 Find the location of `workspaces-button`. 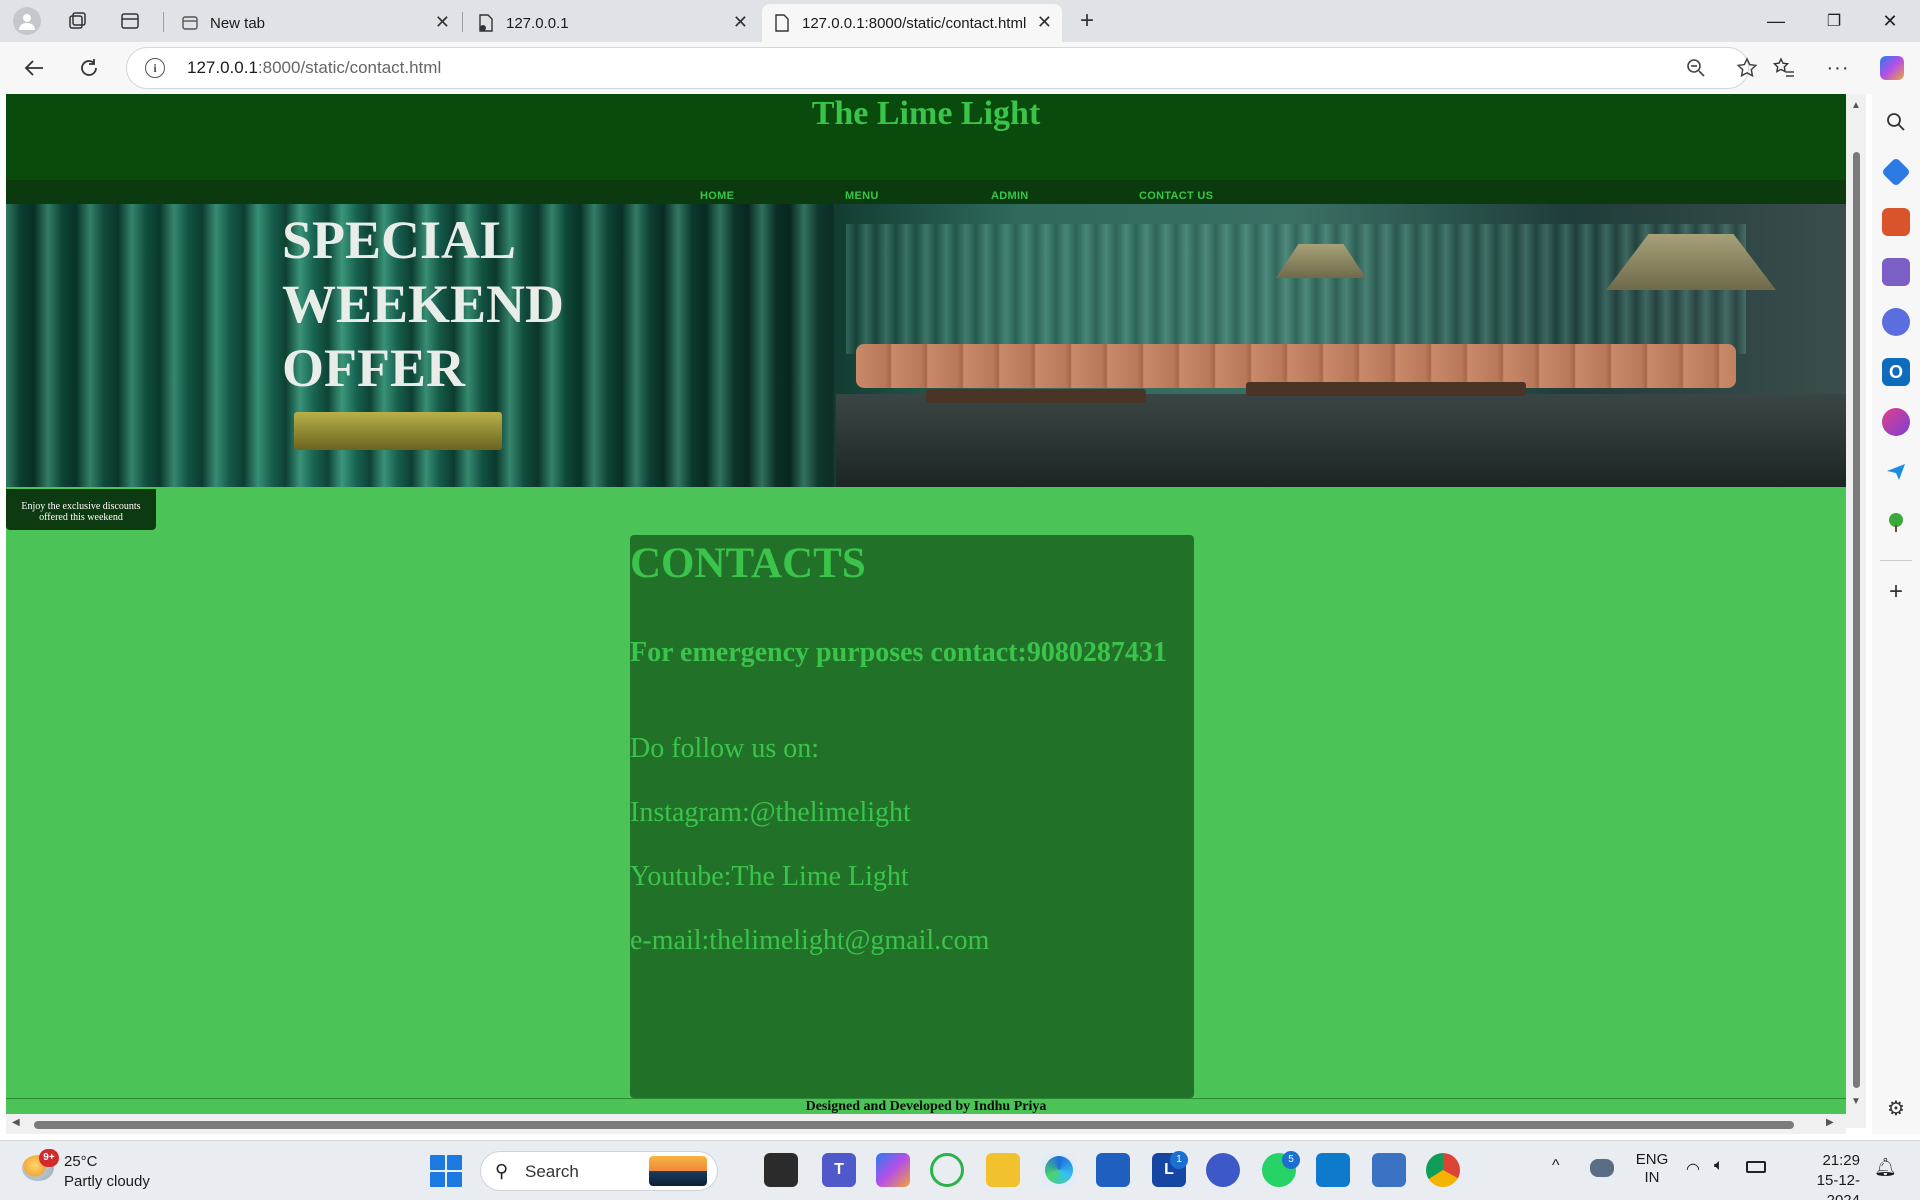

workspaces-button is located at coordinates (77, 21).